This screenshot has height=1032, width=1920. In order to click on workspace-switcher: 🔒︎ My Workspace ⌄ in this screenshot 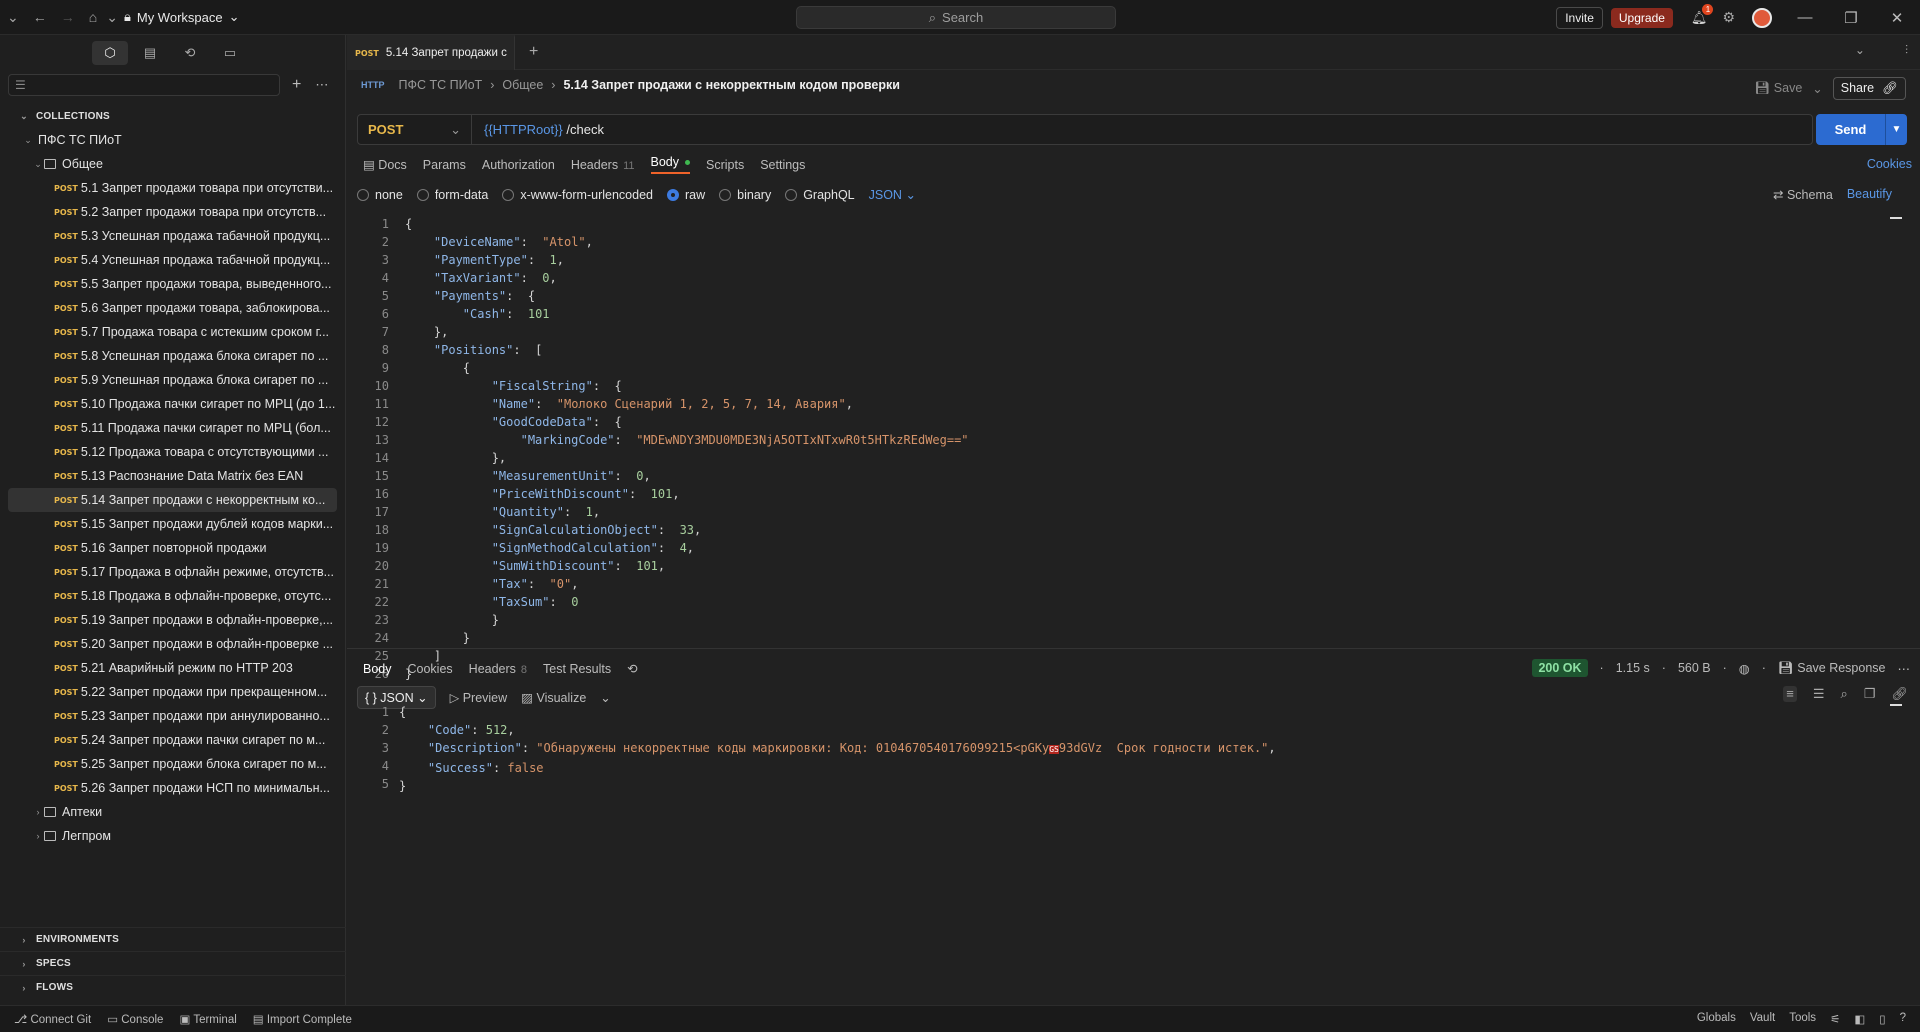, I will do `click(182, 17)`.